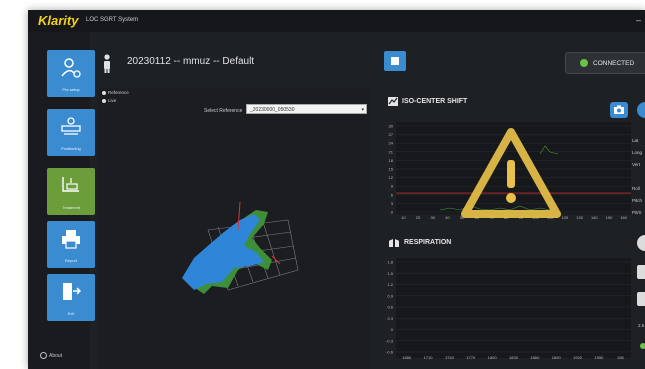 This screenshot has height=369, width=645. What do you see at coordinates (642, 346) in the screenshot?
I see `respiration-status-dot` at bounding box center [642, 346].